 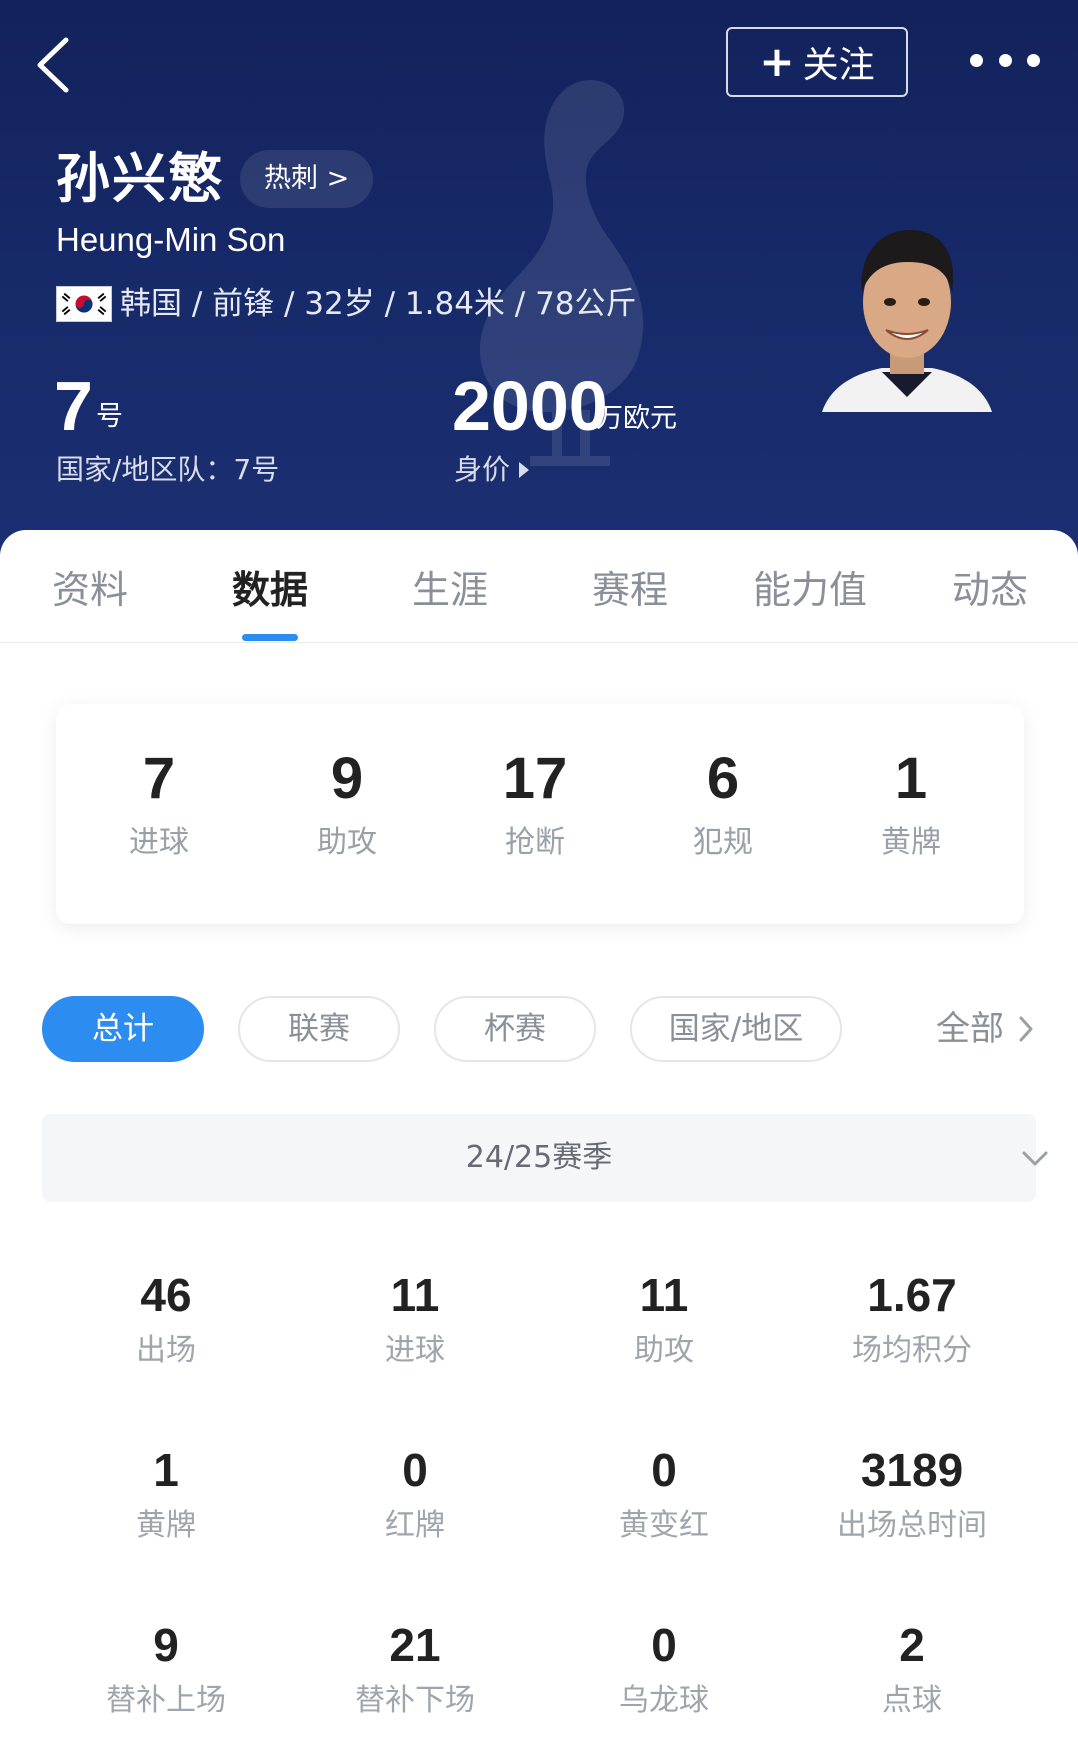 I want to click on stat-item: 0 乌龙球, so click(x=664, y=1669).